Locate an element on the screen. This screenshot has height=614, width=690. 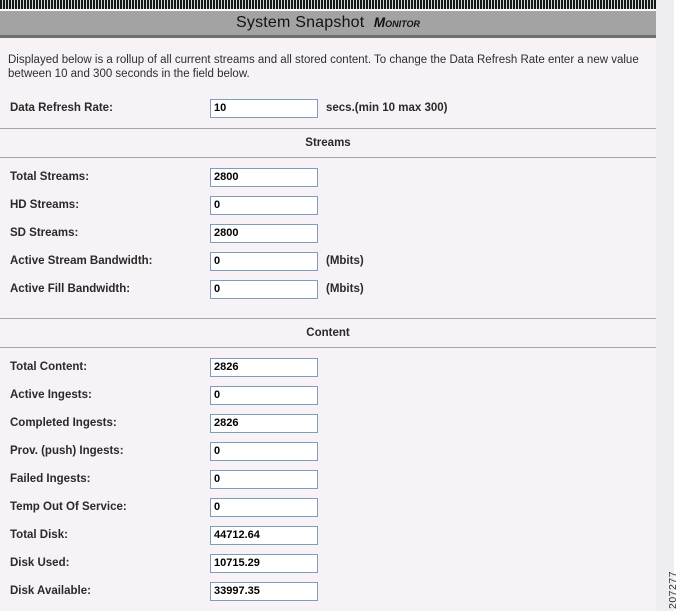
right-margin-strip is located at coordinates (665, 305).